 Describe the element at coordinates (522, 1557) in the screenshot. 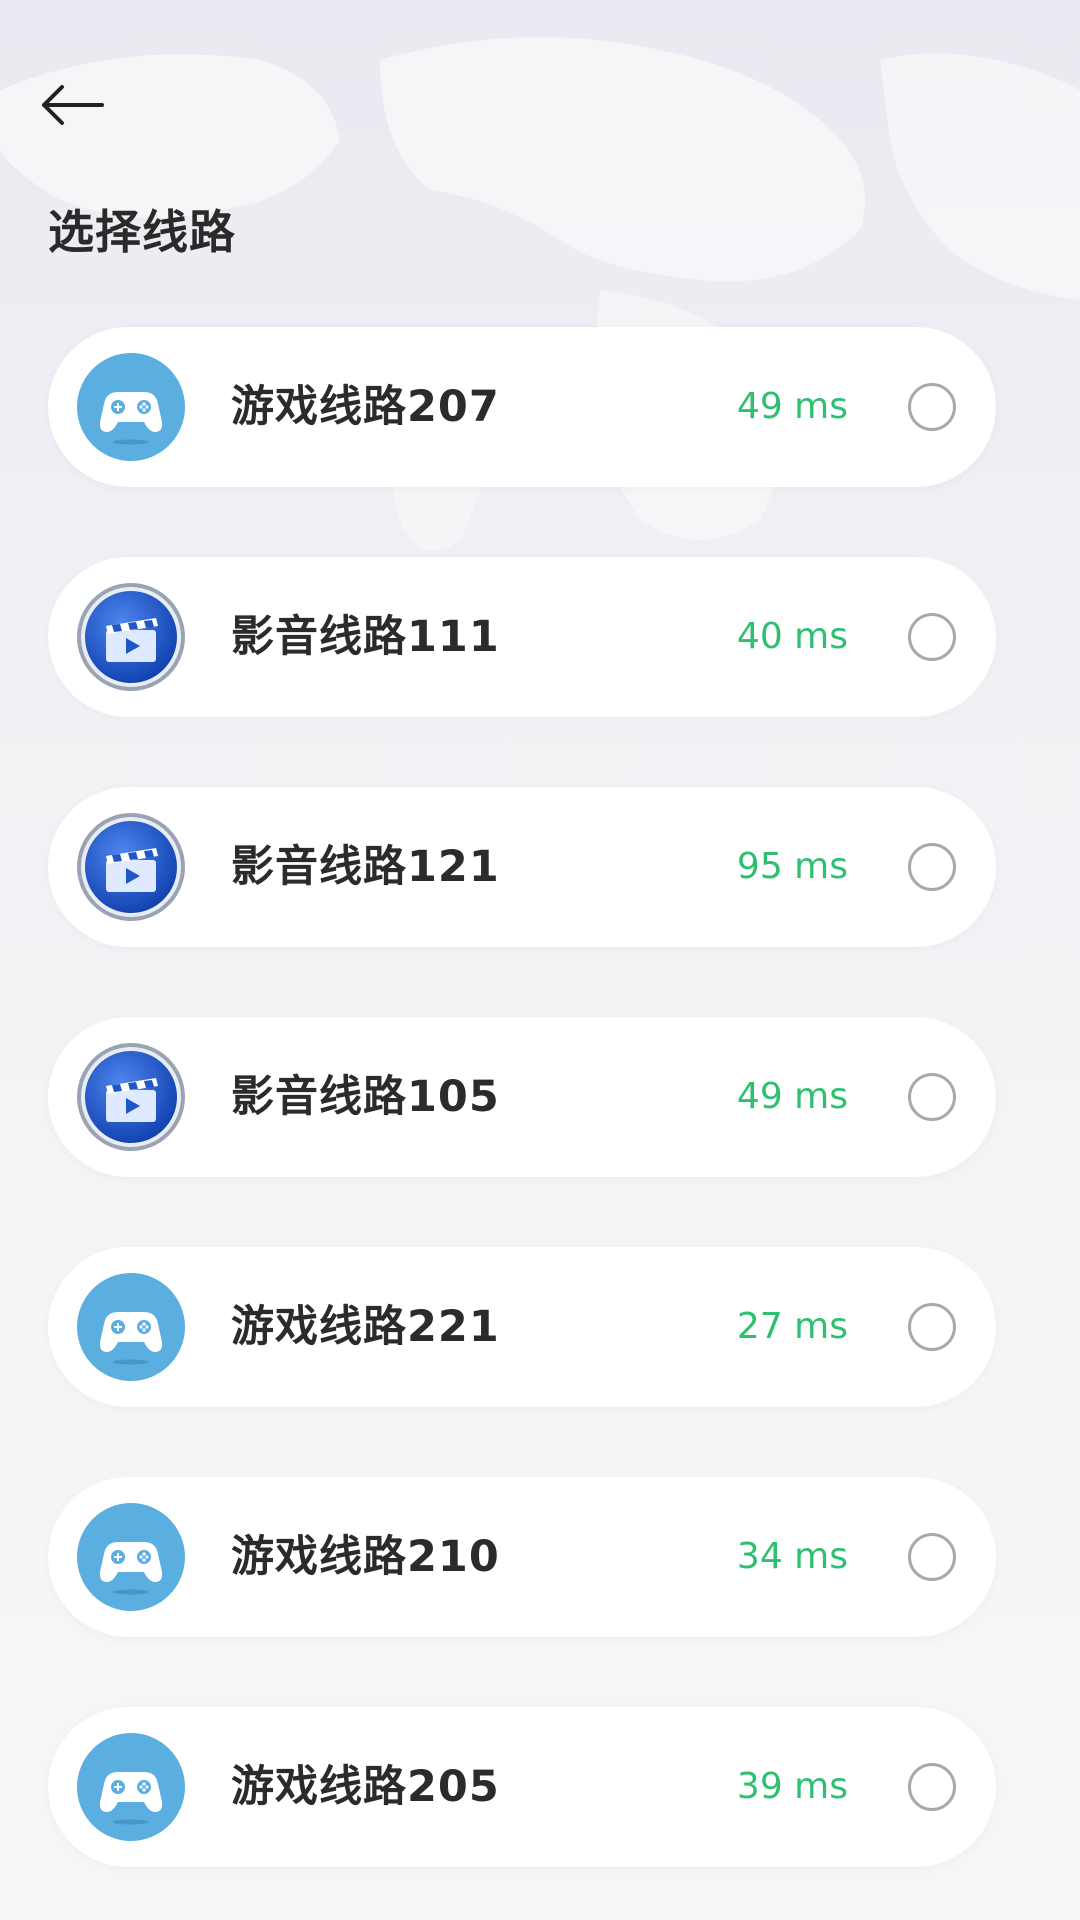

I see `route-item: 游戏线路210 34 ms` at that location.